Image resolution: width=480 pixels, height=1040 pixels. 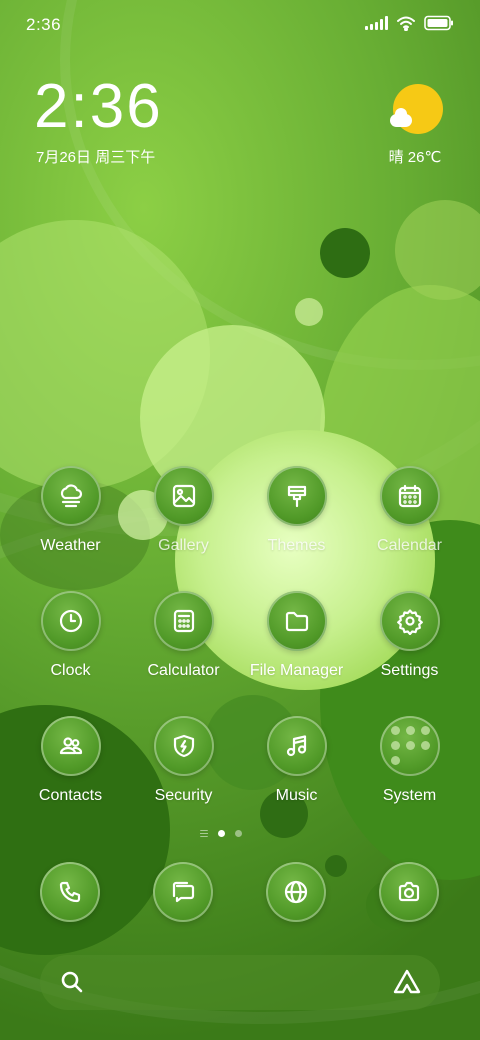 I want to click on status-bar: 2:36, so click(x=240, y=25).